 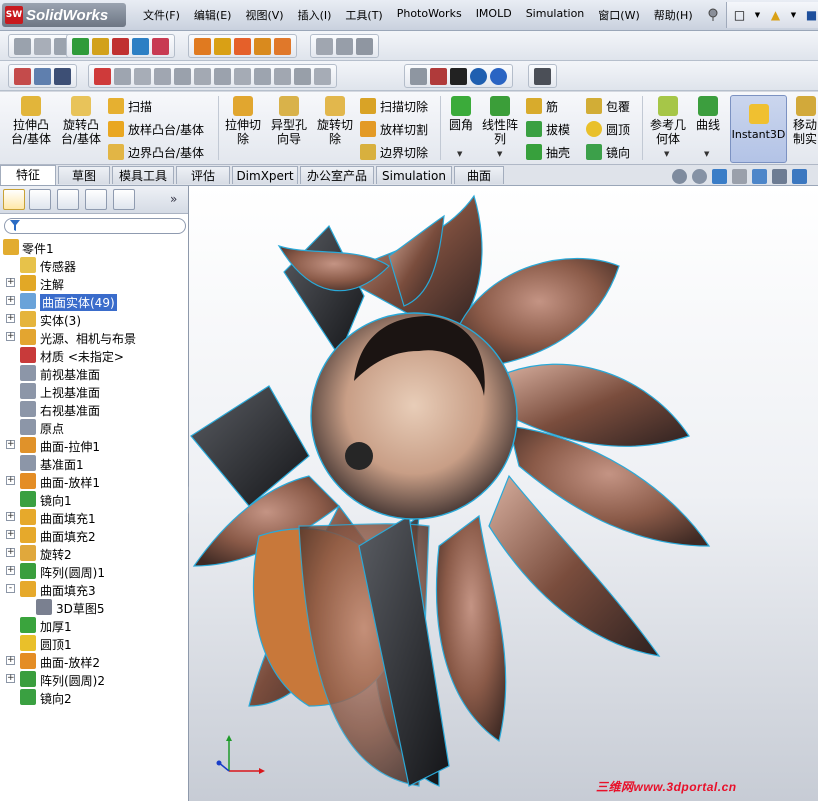 I want to click on spline-icon, so click(x=142, y=76).